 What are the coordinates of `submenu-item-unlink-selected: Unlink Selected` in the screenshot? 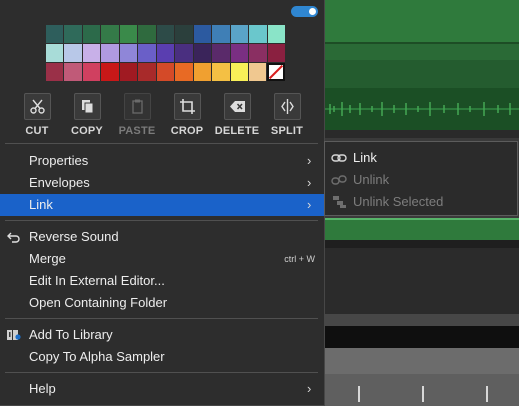 It's located at (421, 202).